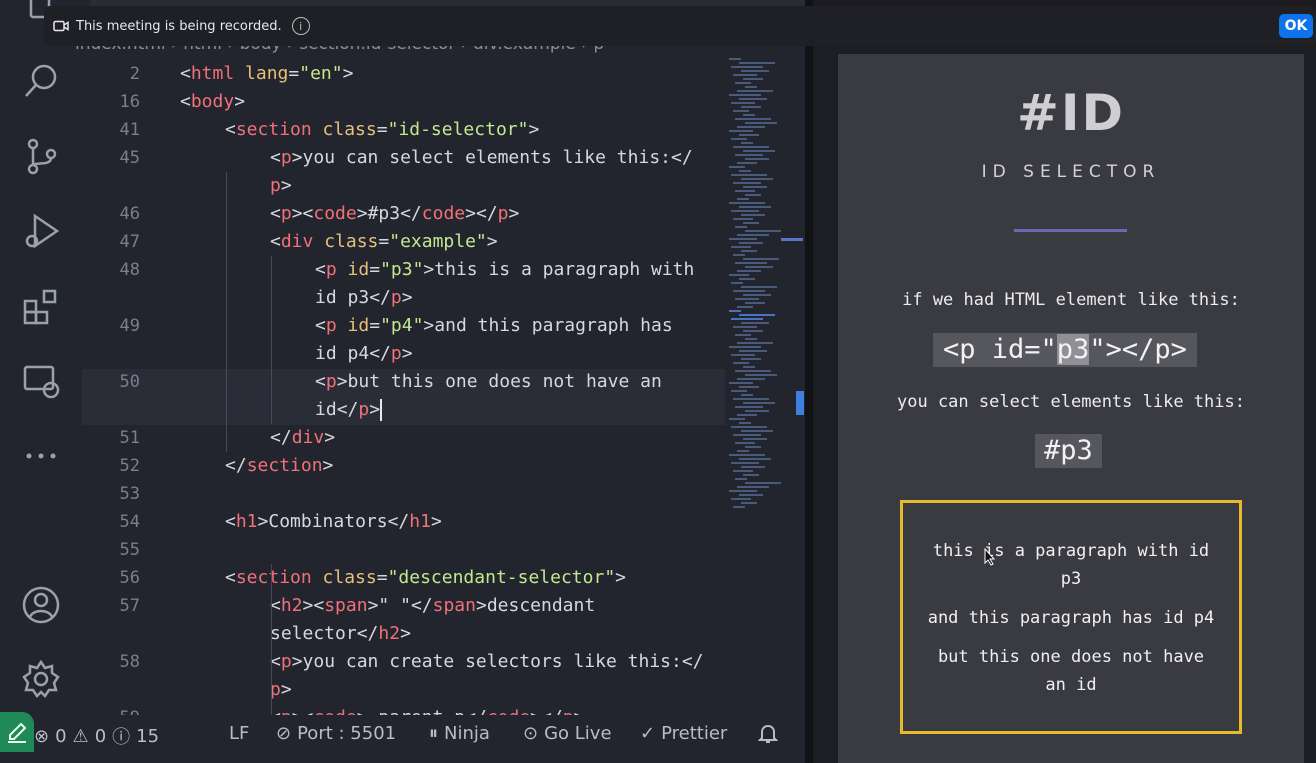 Image resolution: width=1316 pixels, height=763 pixels. Describe the element at coordinates (239, 733) in the screenshot. I see `eol-indicator: LF` at that location.